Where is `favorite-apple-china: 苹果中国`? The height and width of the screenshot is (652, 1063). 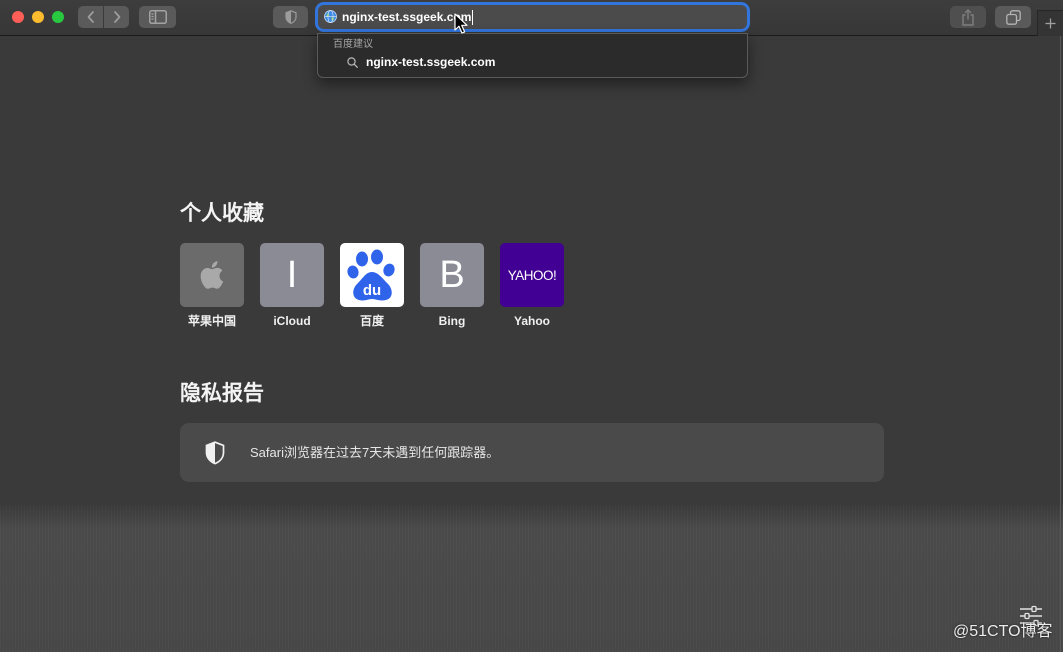
favorite-apple-china: 苹果中国 is located at coordinates (212, 288).